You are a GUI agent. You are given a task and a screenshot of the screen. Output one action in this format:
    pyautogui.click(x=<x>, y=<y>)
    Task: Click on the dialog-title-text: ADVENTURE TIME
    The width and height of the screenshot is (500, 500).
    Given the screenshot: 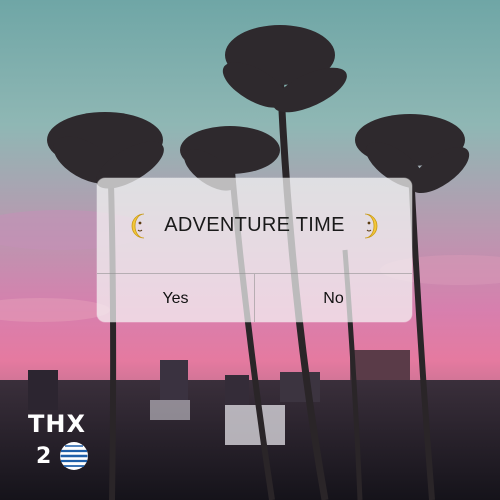 What is the action you would take?
    pyautogui.click(x=254, y=225)
    